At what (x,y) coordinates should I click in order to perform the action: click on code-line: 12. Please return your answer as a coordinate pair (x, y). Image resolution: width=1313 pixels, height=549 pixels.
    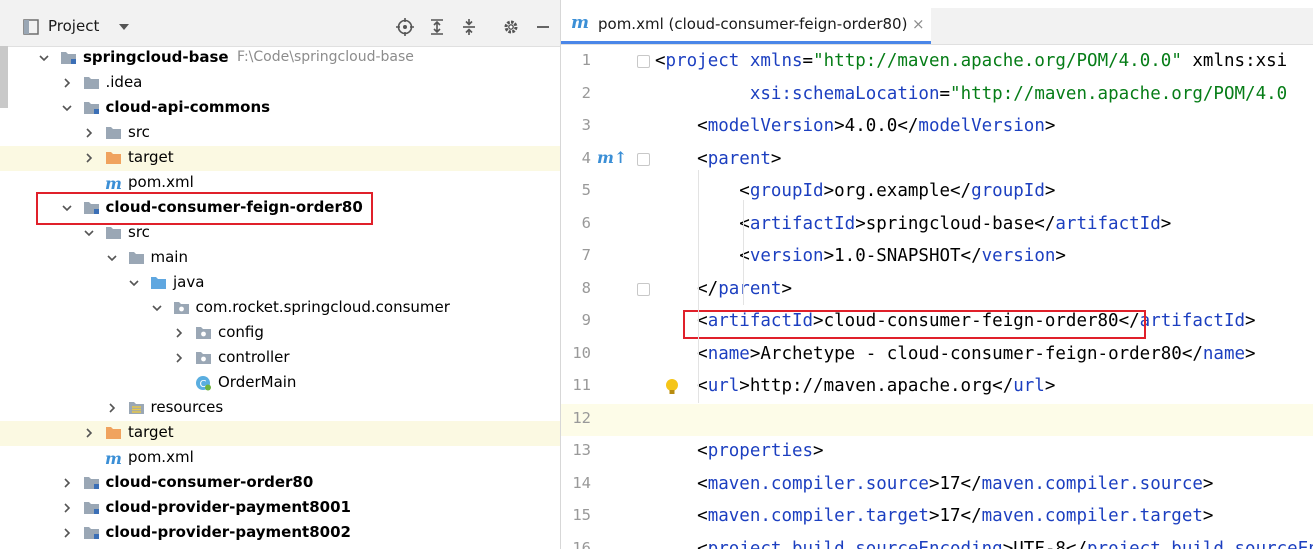
    Looking at the image, I should click on (937, 419).